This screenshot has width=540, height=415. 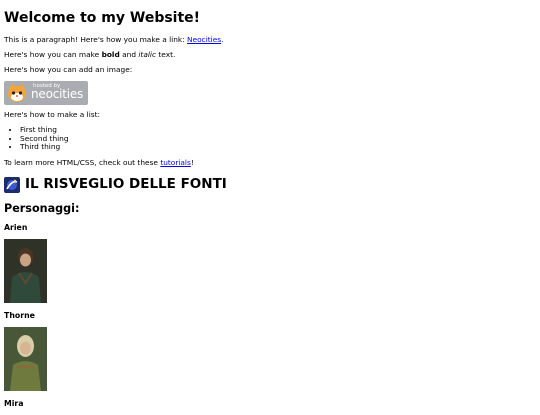 I want to click on list-item: Third thing, so click(x=278, y=147).